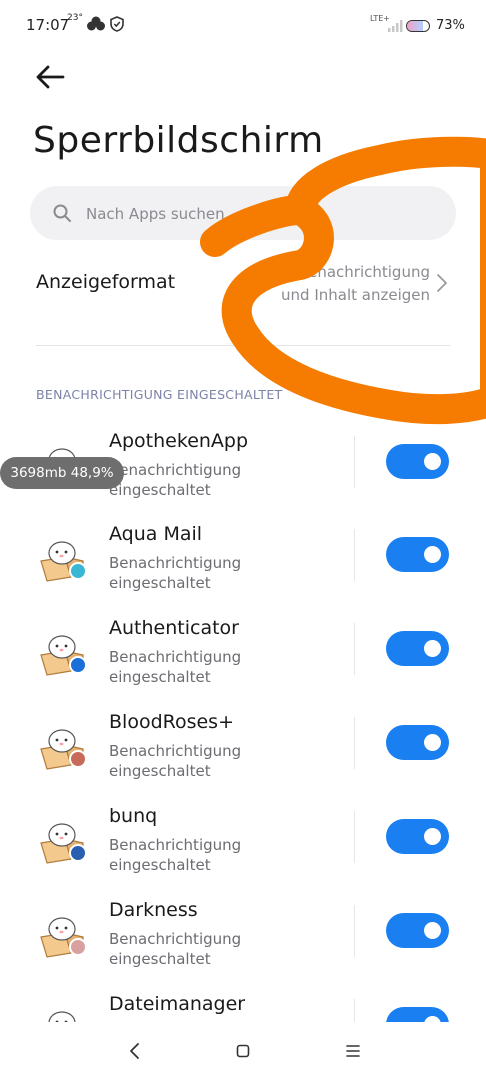 The width and height of the screenshot is (486, 1087). I want to click on app-row: Darkness Benachrichtigung eingeschaltet, so click(243, 946).